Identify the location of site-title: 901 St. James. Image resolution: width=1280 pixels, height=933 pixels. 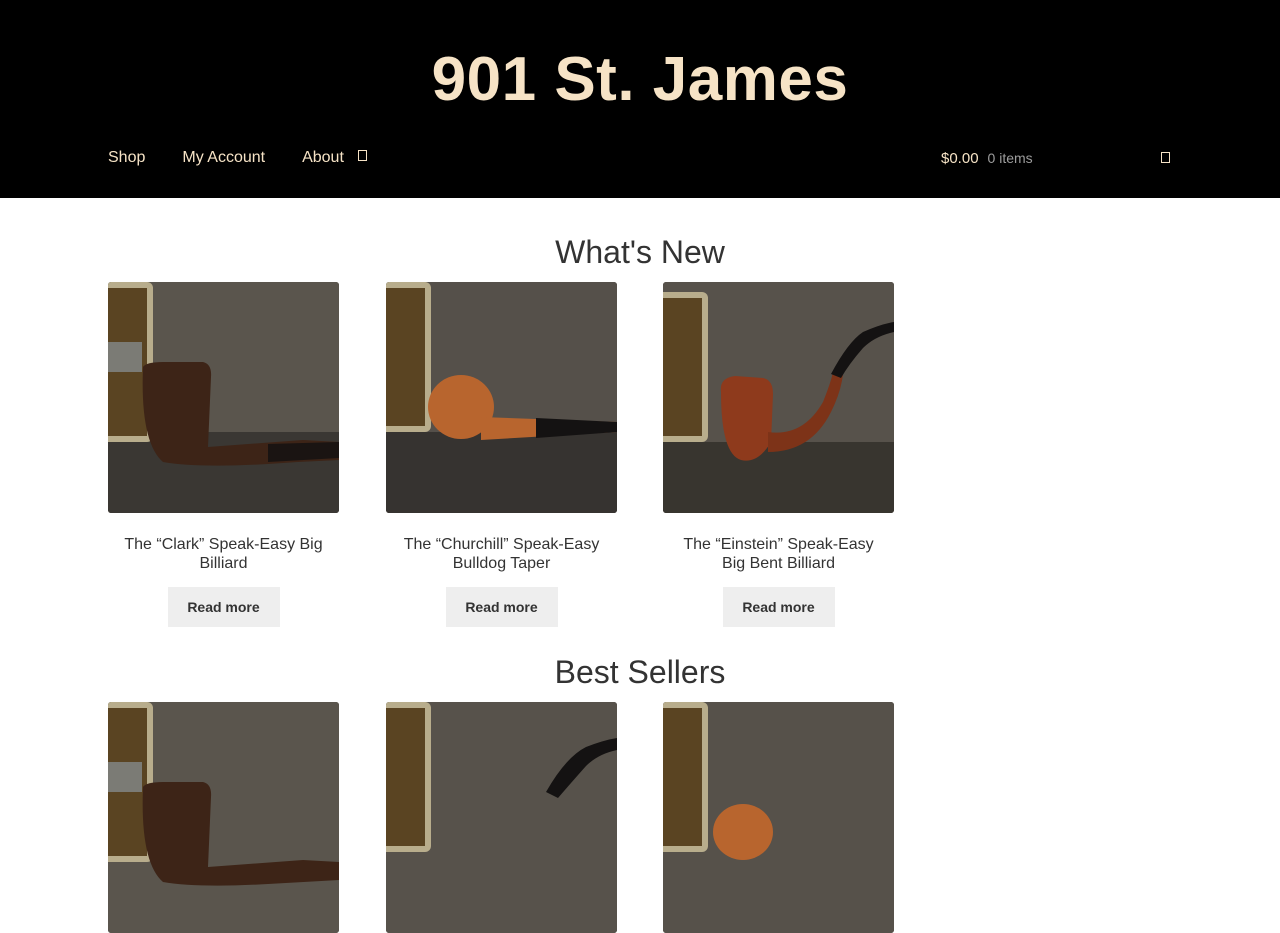
(640, 80).